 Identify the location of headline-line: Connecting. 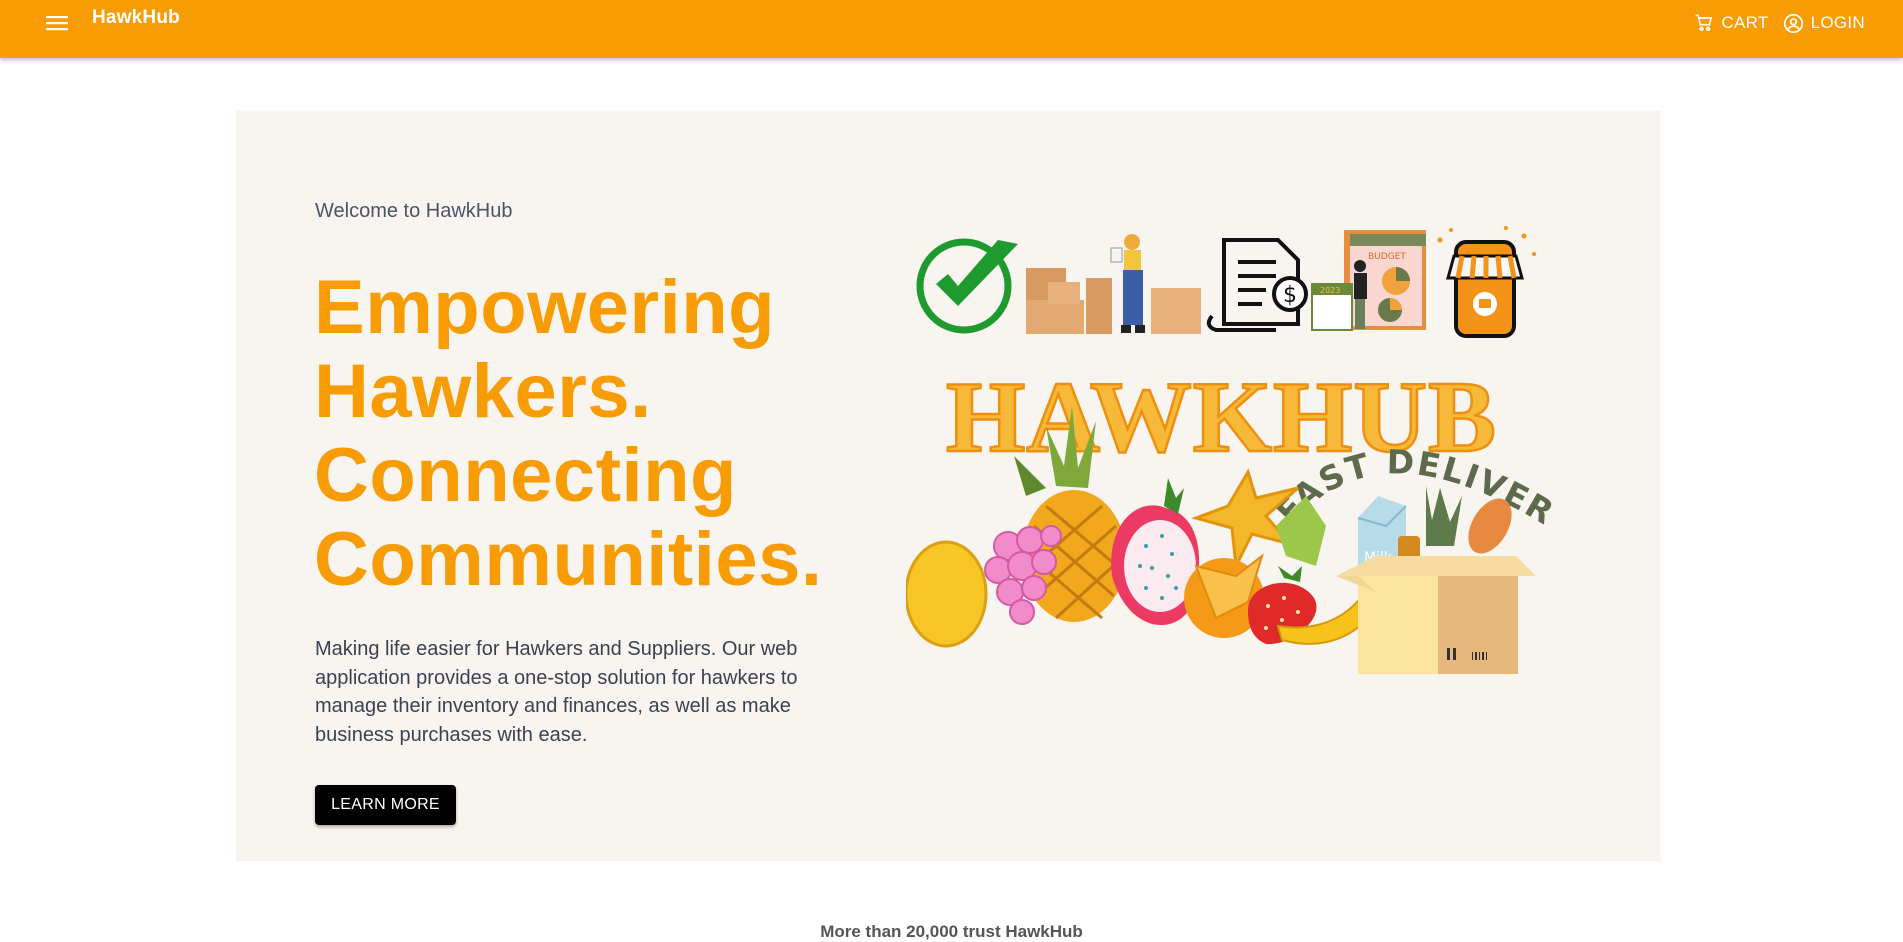
(525, 475).